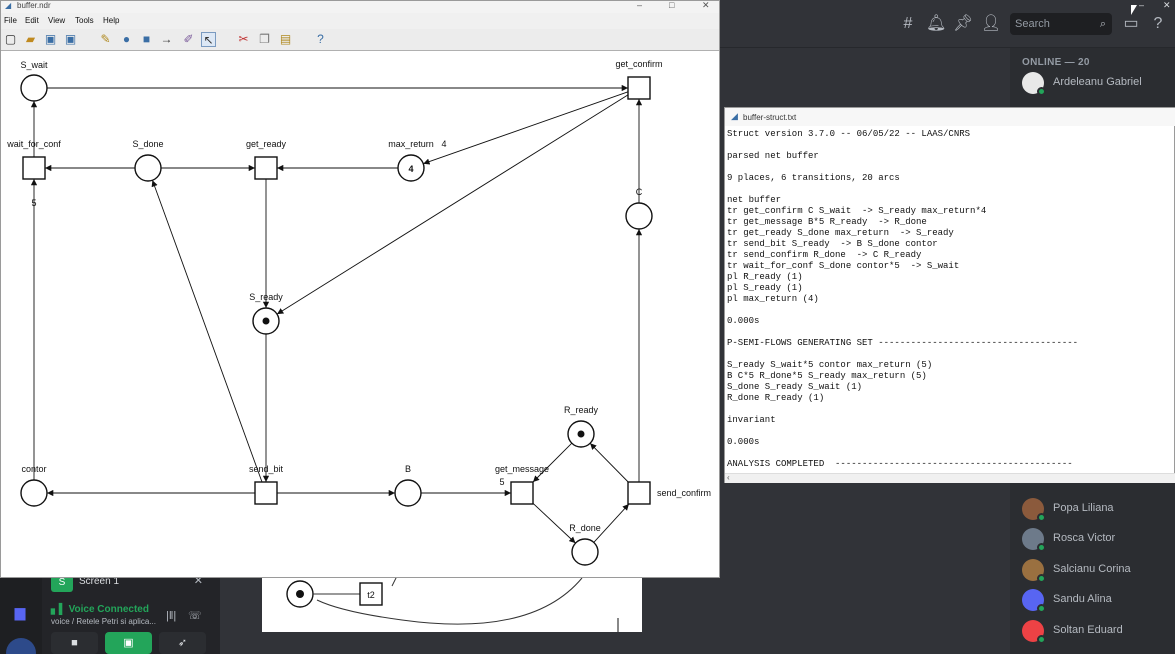  What do you see at coordinates (171, 616) in the screenshot?
I see `noise-suppression-icon: |‖|` at bounding box center [171, 616].